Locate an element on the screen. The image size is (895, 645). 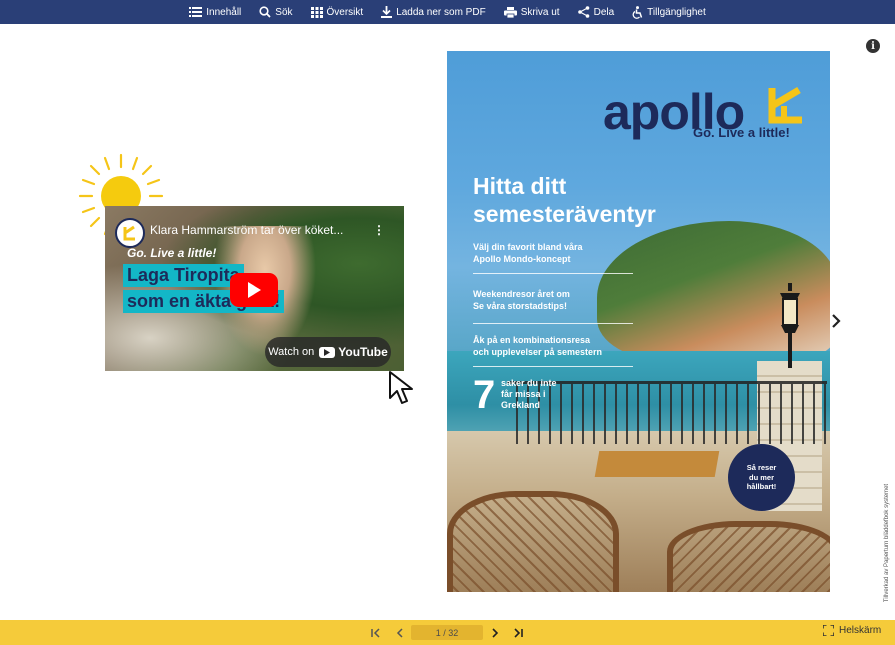
toolbar-share-button: Dela is located at coordinates (596, 12).